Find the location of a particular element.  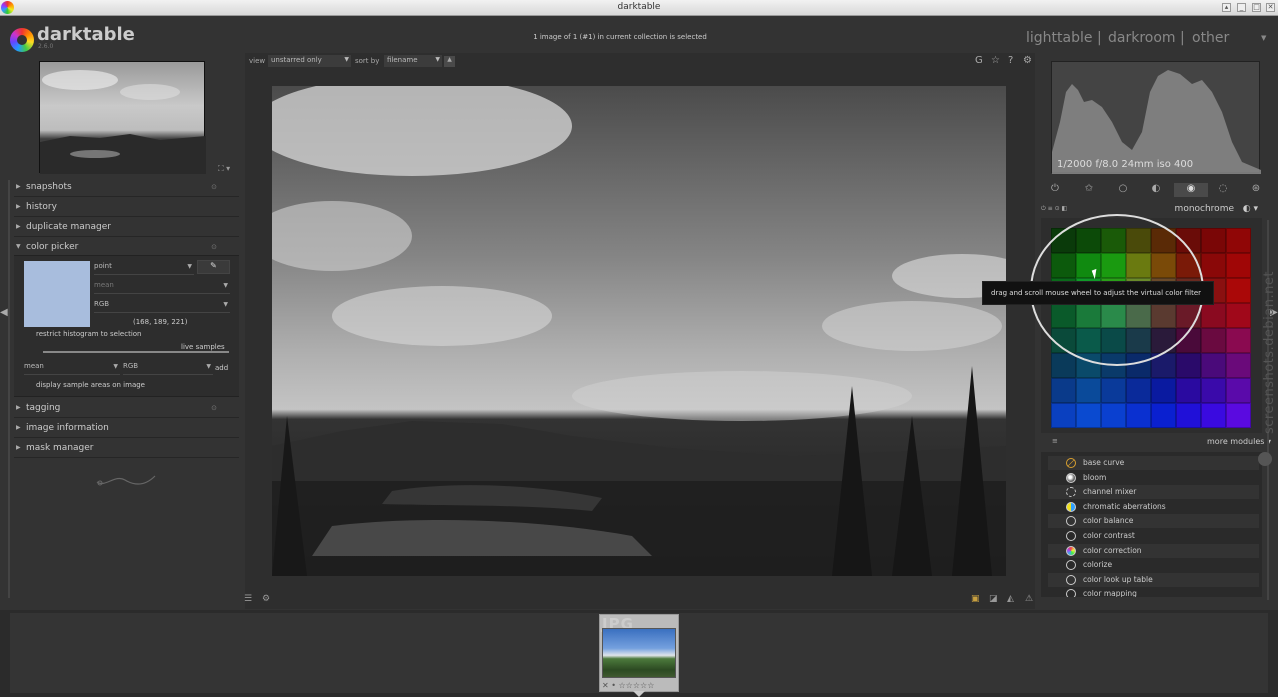

module-list-item: chromatic aberrations is located at coordinates (1153, 507).